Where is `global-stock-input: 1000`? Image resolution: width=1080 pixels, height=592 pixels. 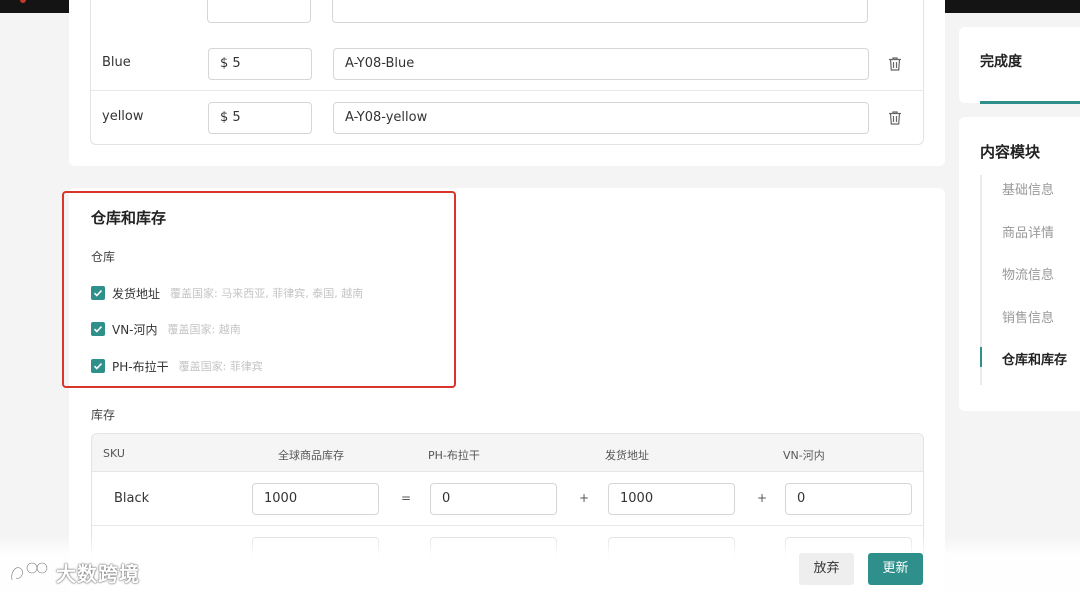
global-stock-input: 1000 is located at coordinates (315, 499).